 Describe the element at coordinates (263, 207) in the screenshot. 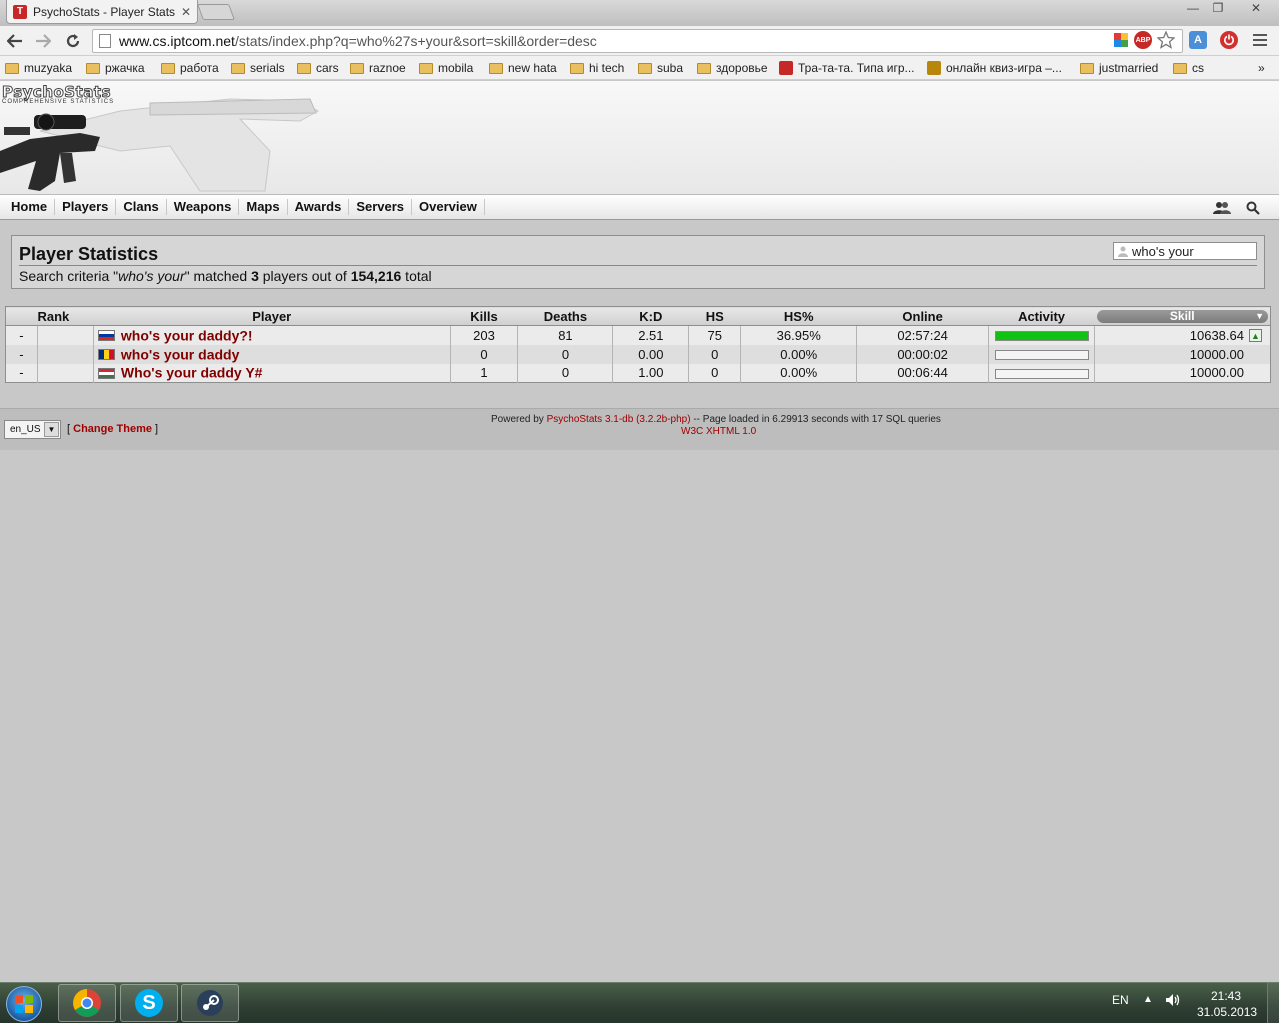

I see `nav-maps: Maps` at that location.